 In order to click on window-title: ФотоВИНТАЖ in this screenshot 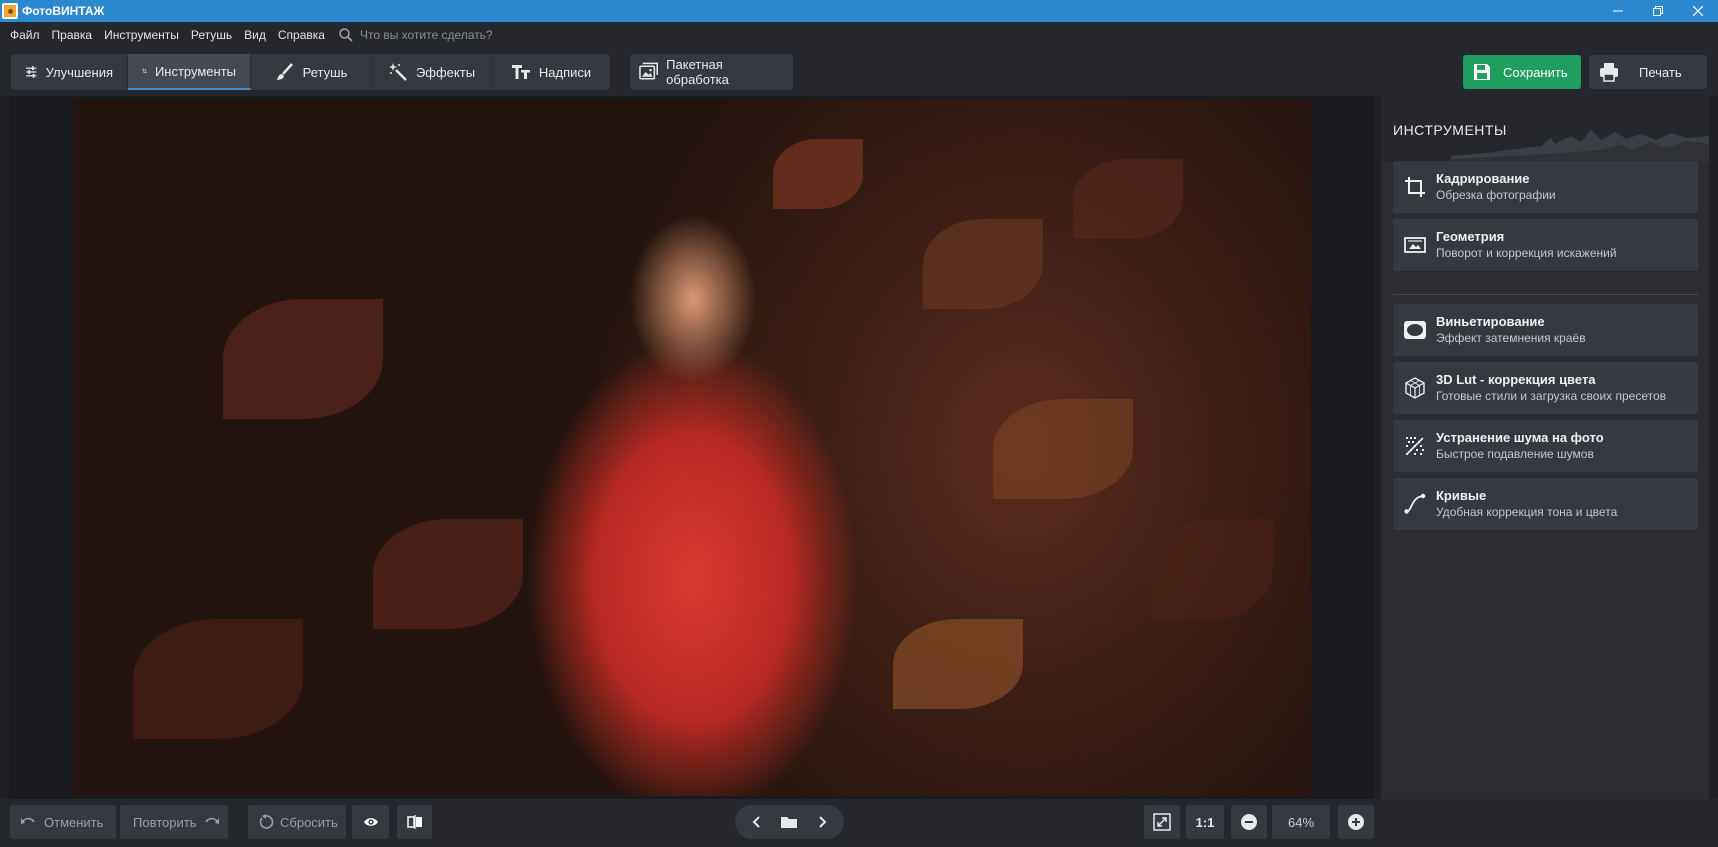, I will do `click(63, 11)`.